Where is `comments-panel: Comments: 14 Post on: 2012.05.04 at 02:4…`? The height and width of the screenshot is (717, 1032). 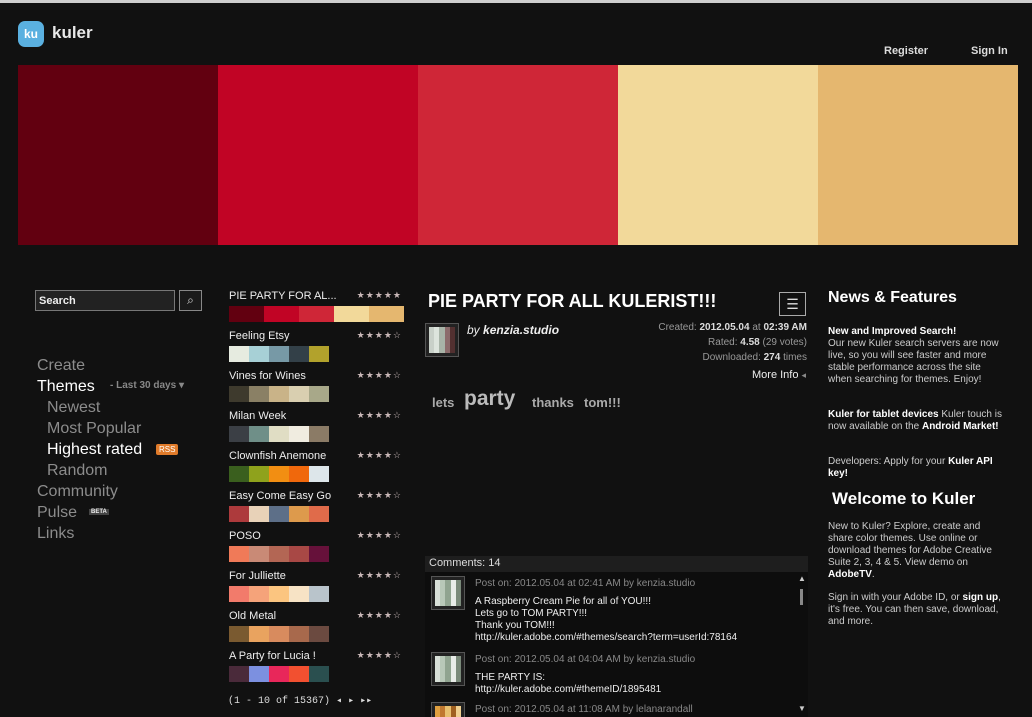
comments-panel: Comments: 14 Post on: 2012.05.04 at 02:4… is located at coordinates (616, 636).